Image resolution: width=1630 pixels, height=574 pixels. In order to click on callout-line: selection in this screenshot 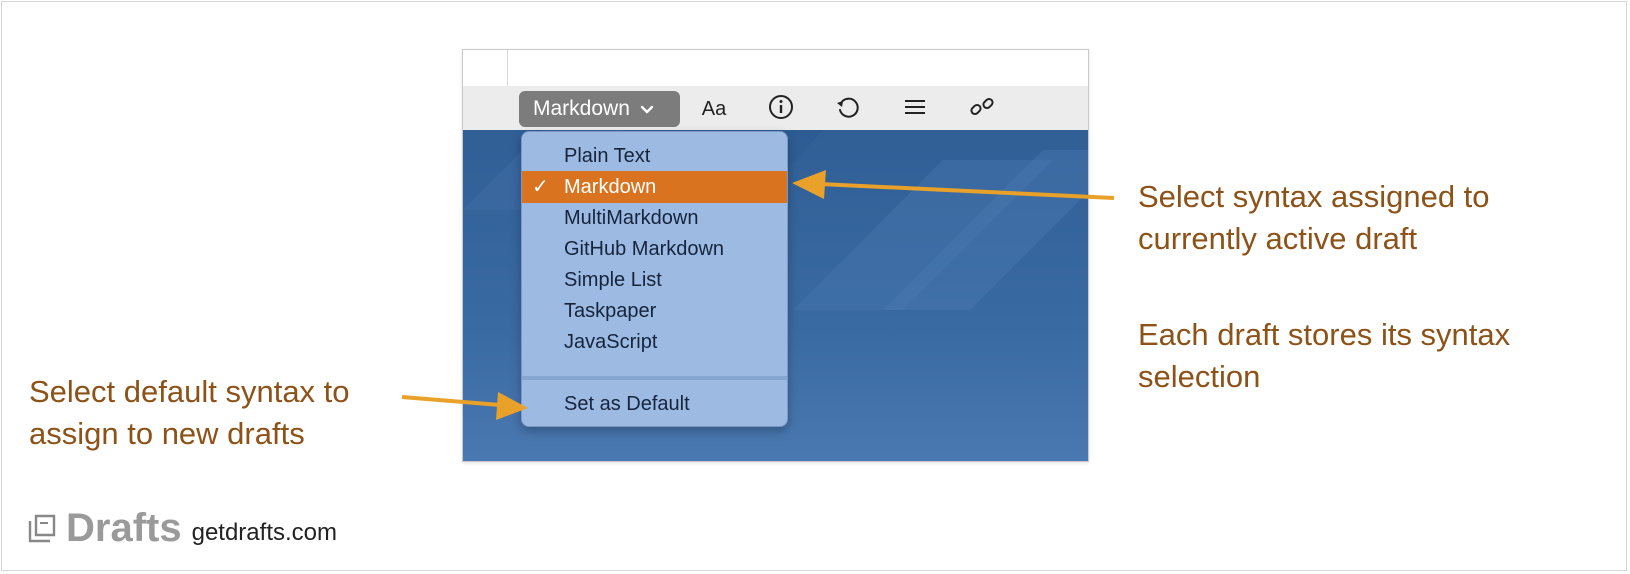, I will do `click(1199, 376)`.